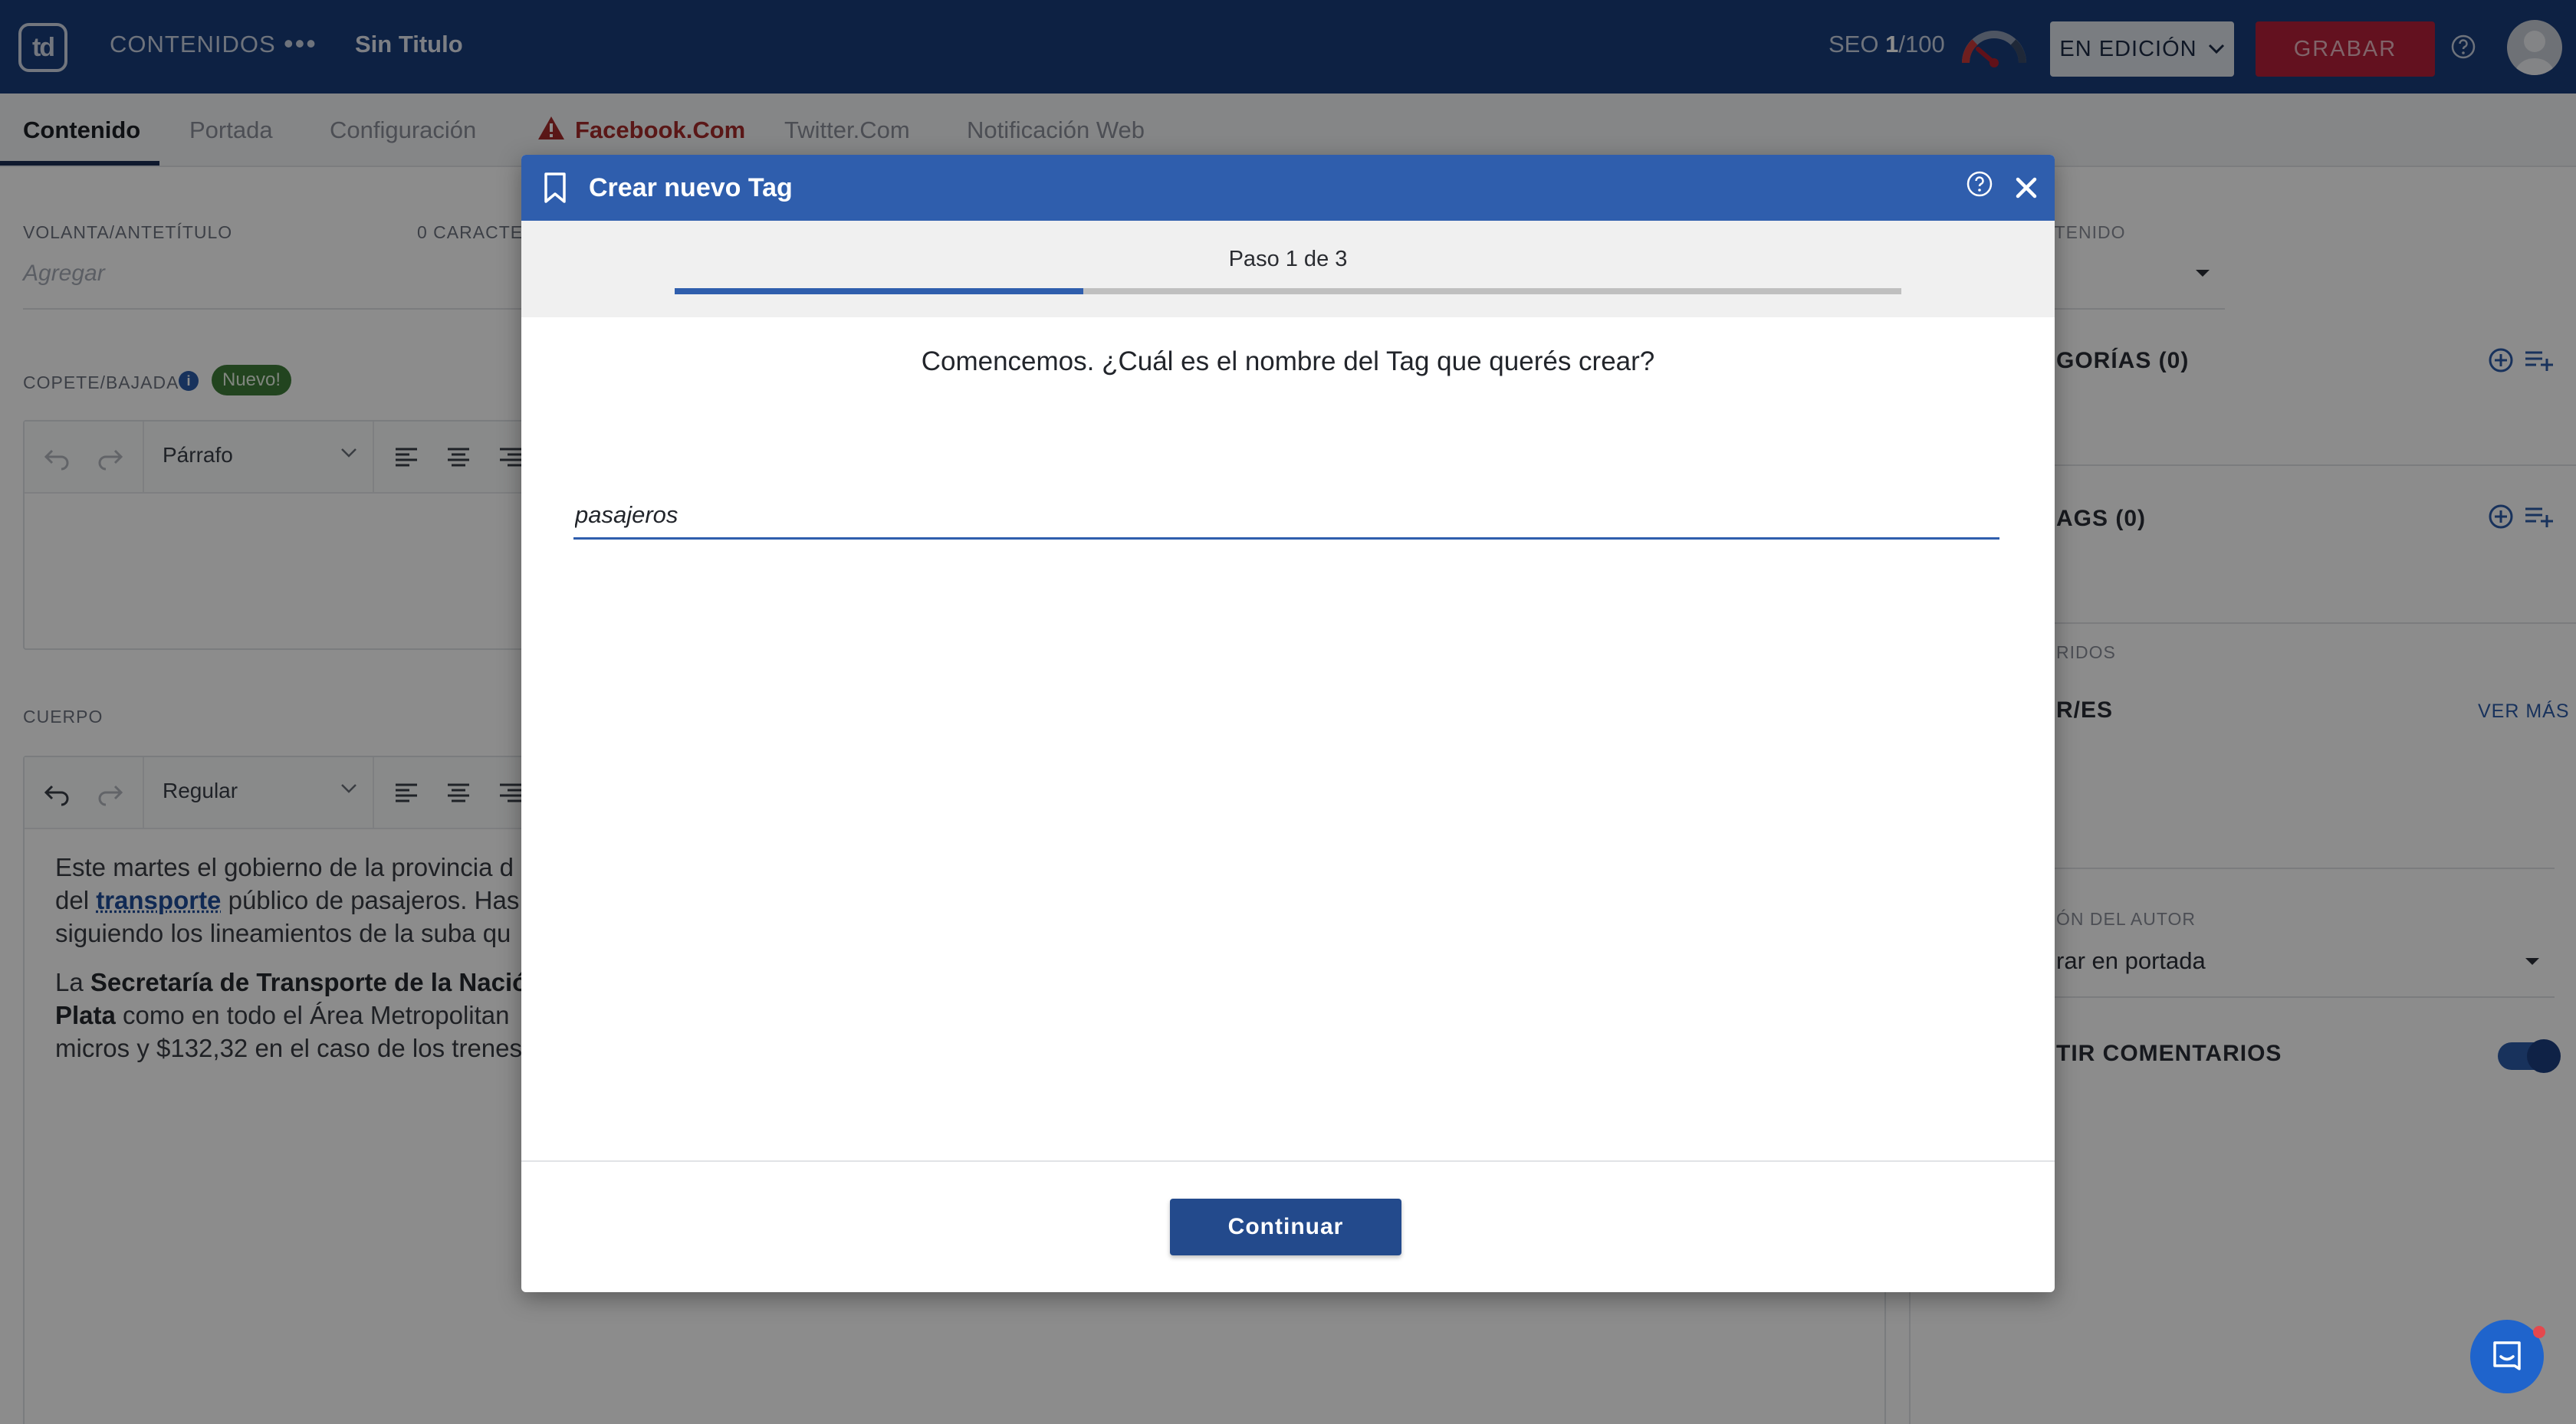  Describe the element at coordinates (1286, 516) in the screenshot. I see `tag-name-input` at that location.